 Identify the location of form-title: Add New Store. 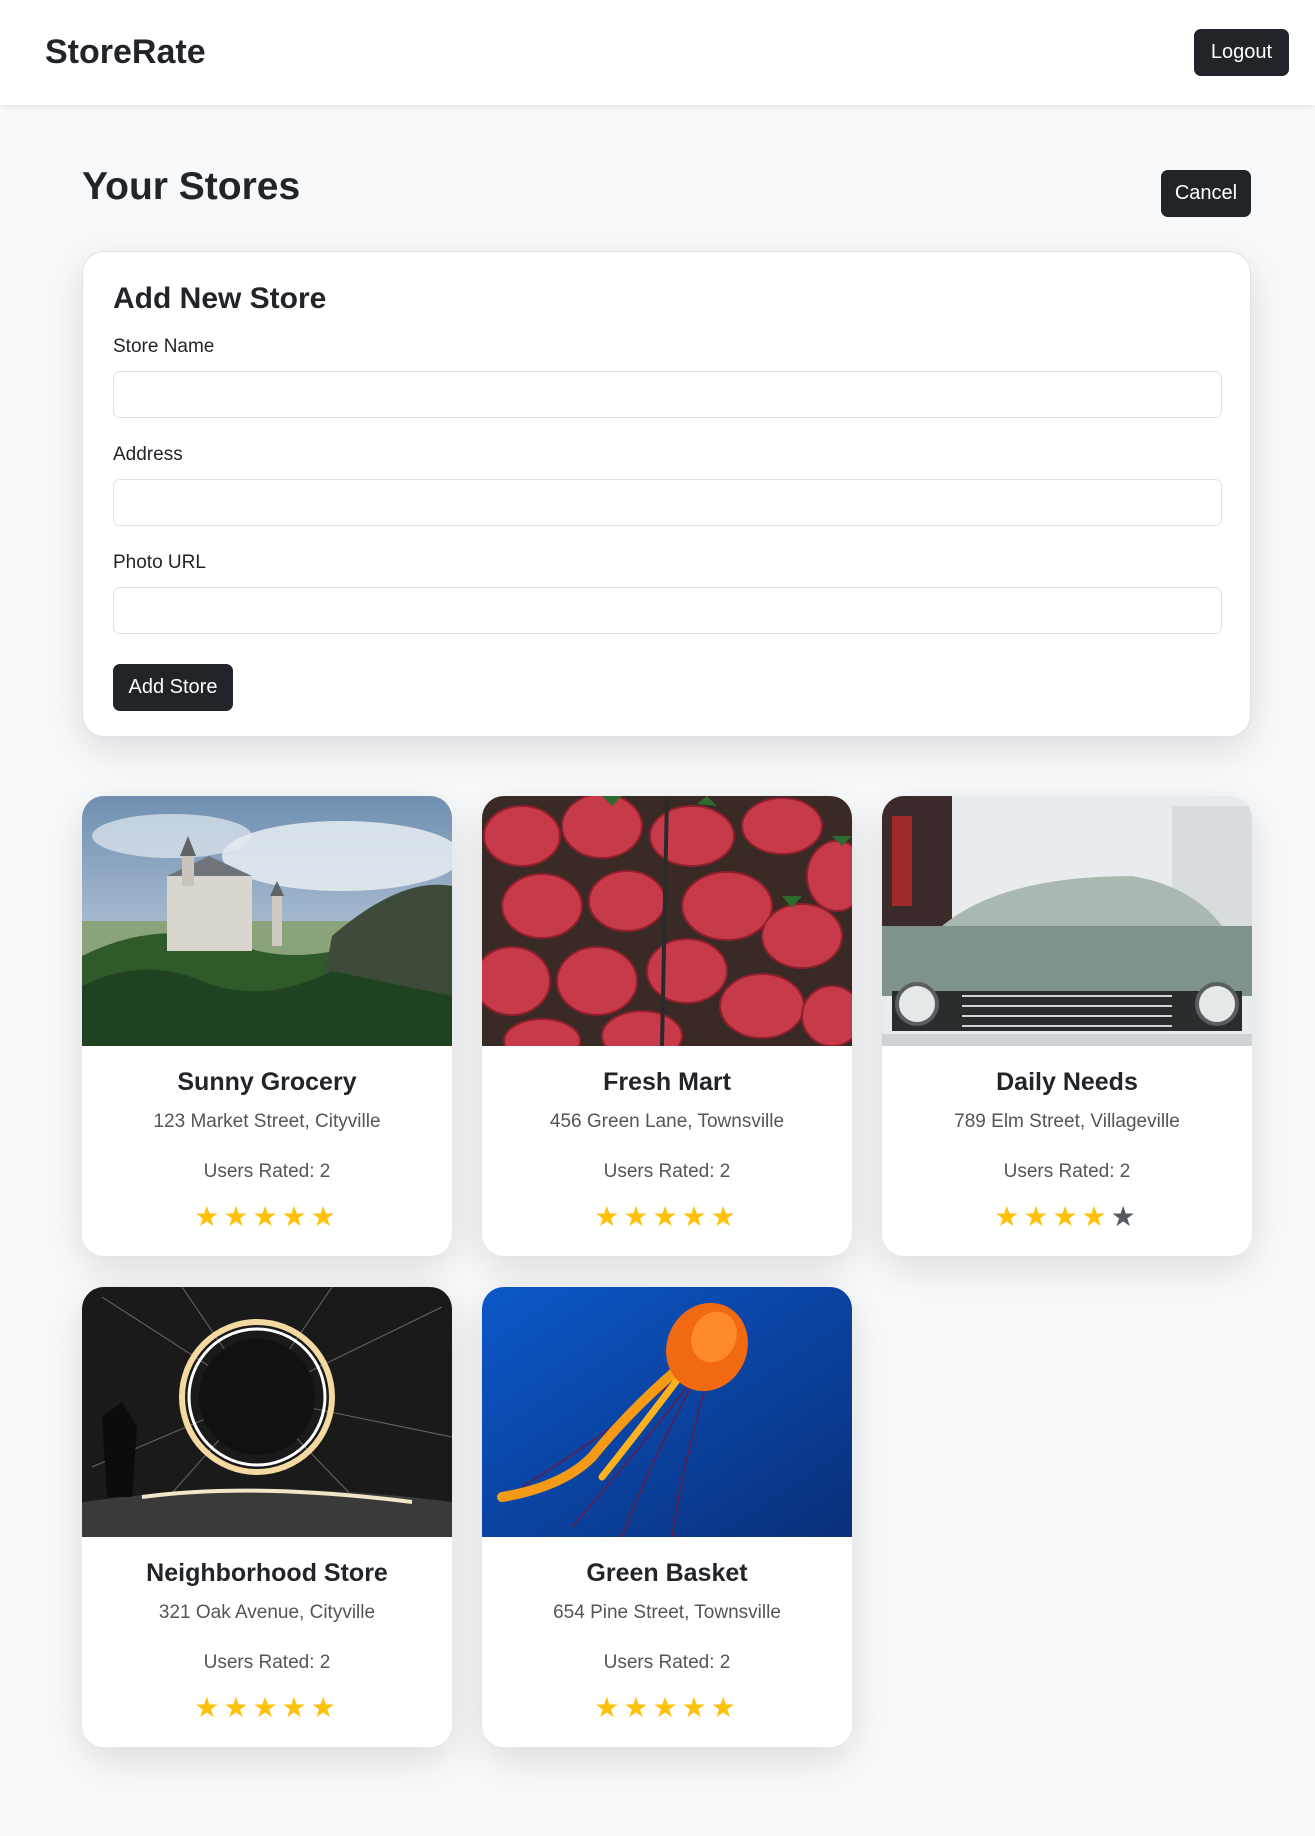
(220, 298).